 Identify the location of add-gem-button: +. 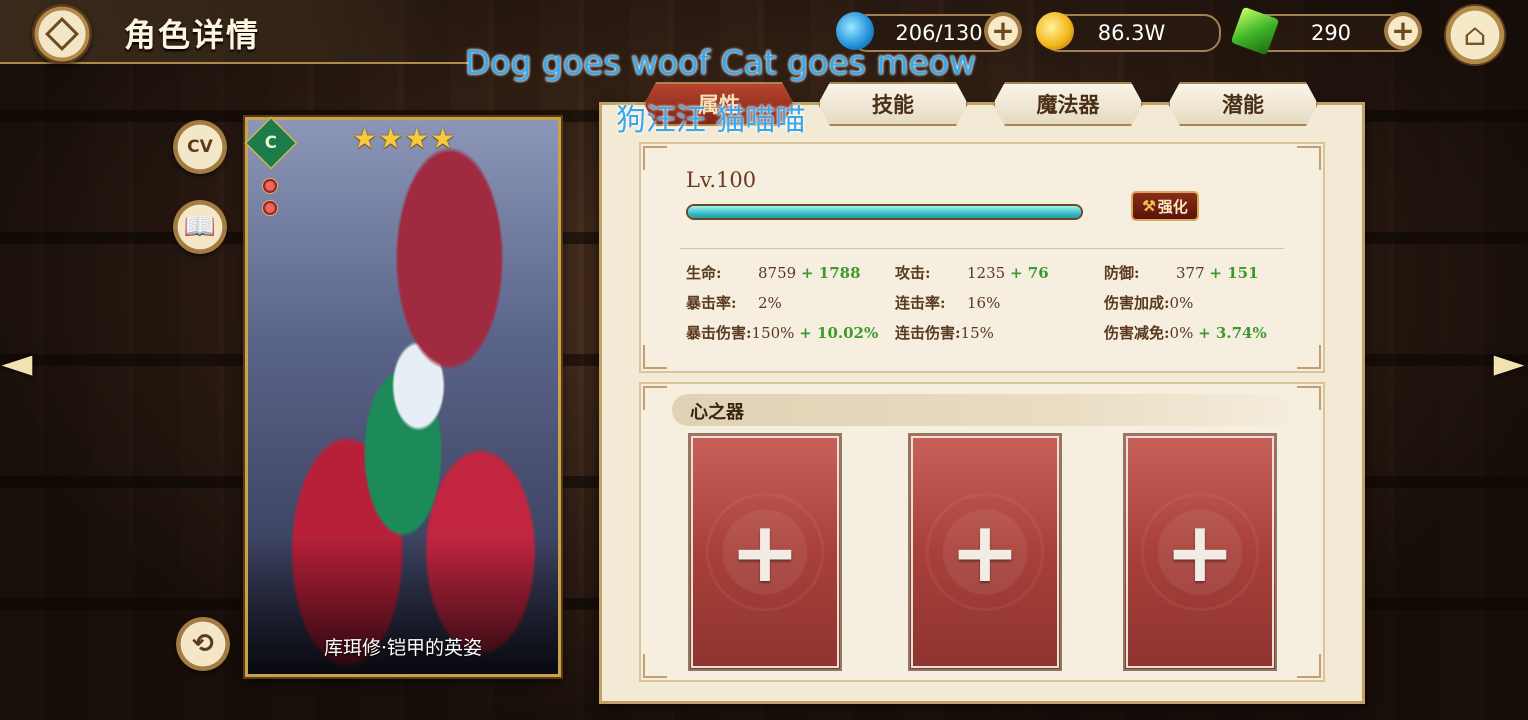
(1403, 31).